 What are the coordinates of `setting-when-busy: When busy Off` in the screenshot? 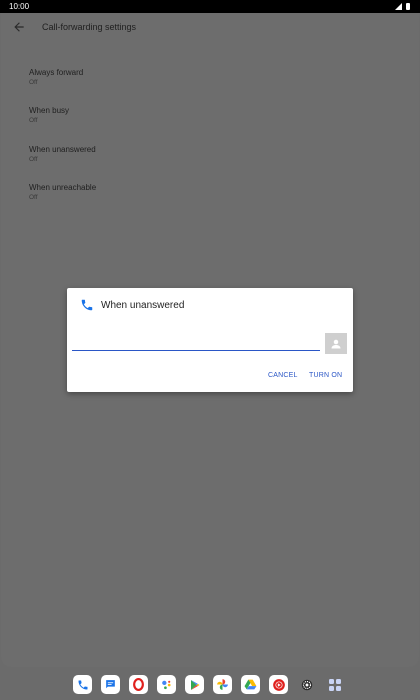 It's located at (129, 121).